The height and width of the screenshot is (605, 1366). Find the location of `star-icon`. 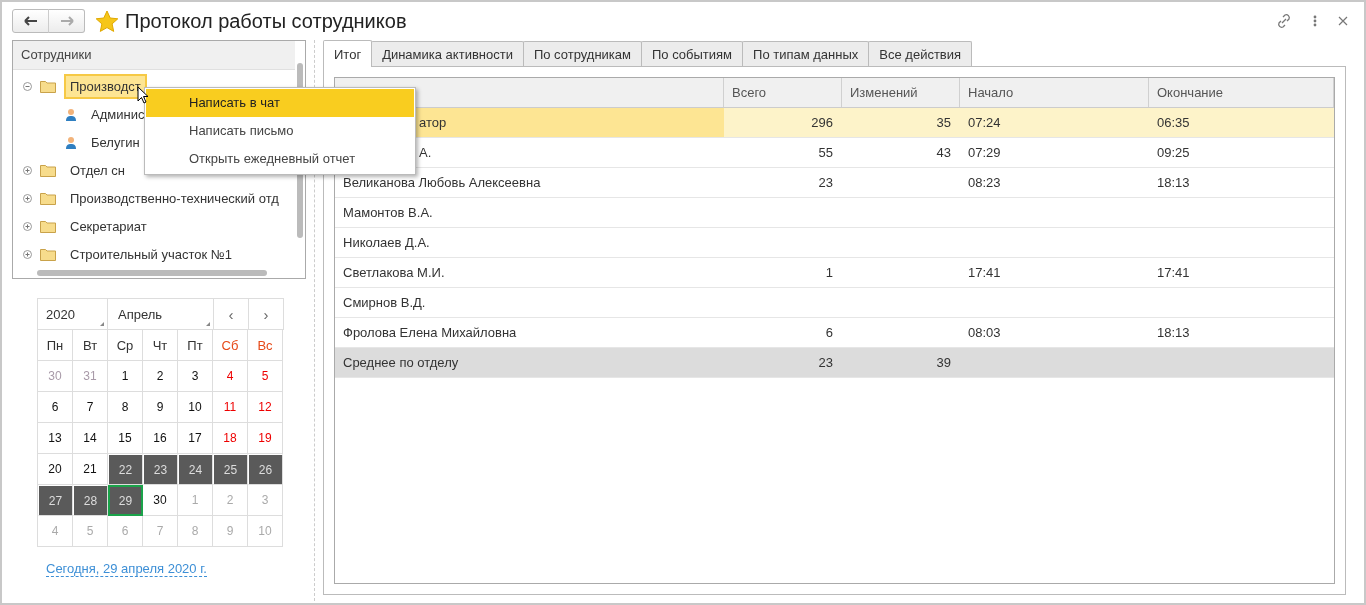

star-icon is located at coordinates (107, 21).